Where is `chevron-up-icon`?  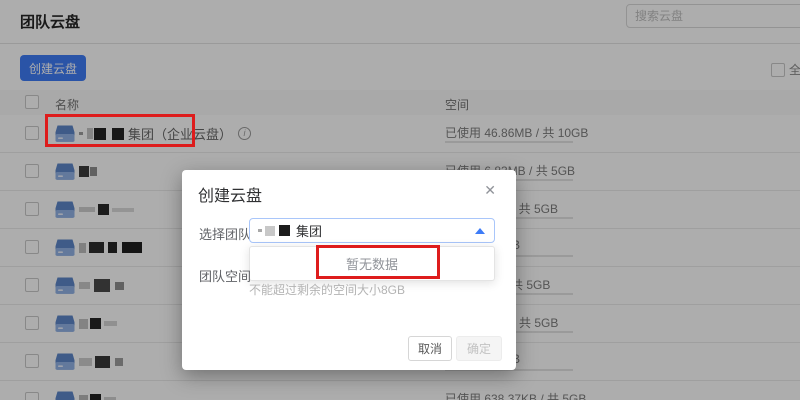
chevron-up-icon is located at coordinates (480, 231).